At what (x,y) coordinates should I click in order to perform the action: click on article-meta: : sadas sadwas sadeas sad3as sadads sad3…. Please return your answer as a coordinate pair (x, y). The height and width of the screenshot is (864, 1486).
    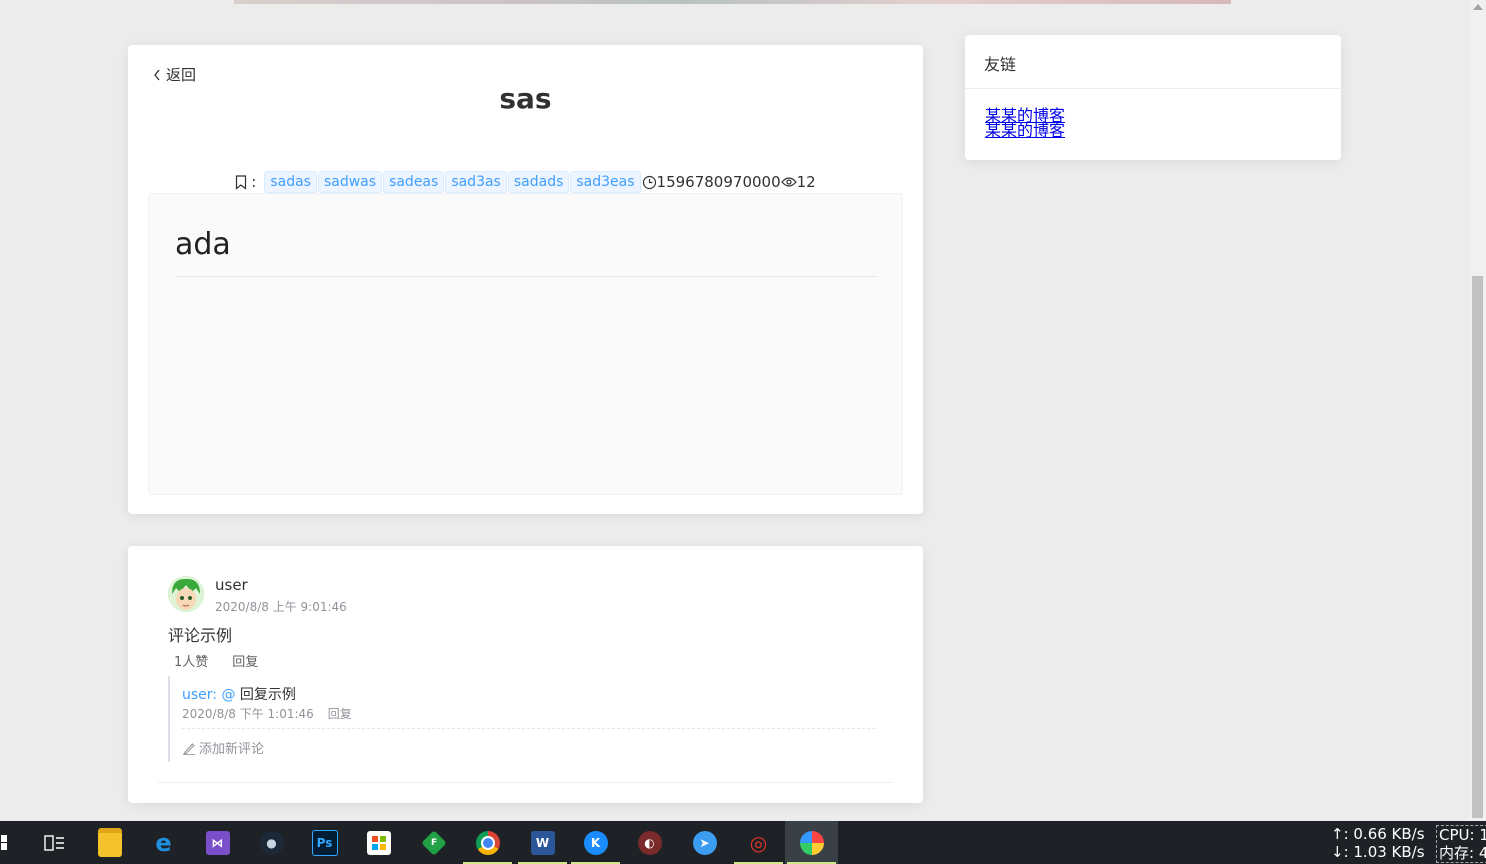
    Looking at the image, I should click on (525, 182).